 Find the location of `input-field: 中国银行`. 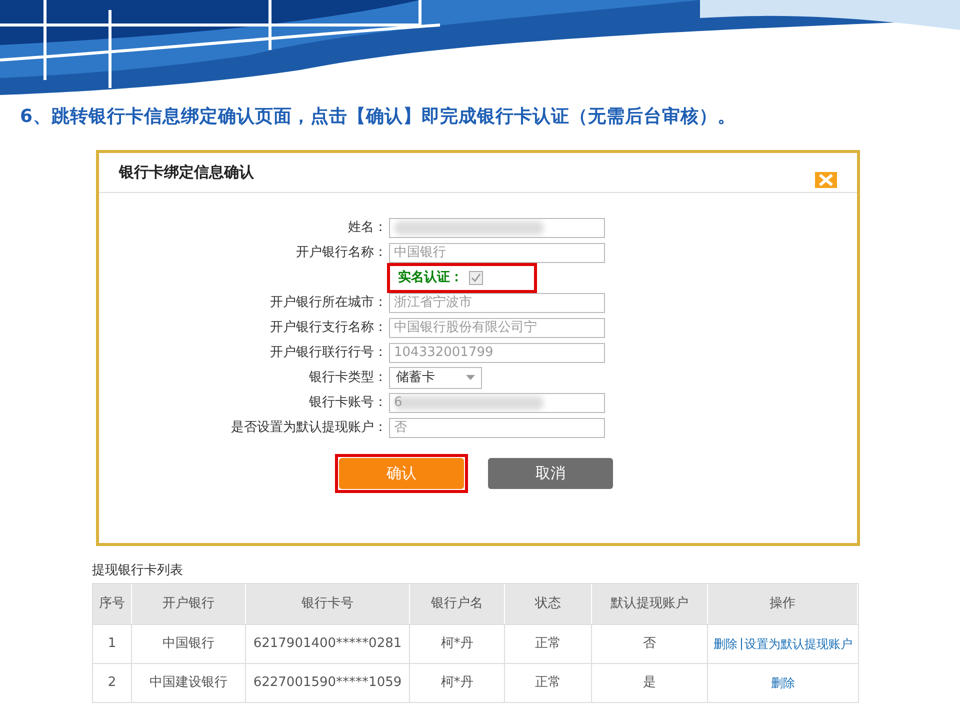

input-field: 中国银行 is located at coordinates (497, 252).